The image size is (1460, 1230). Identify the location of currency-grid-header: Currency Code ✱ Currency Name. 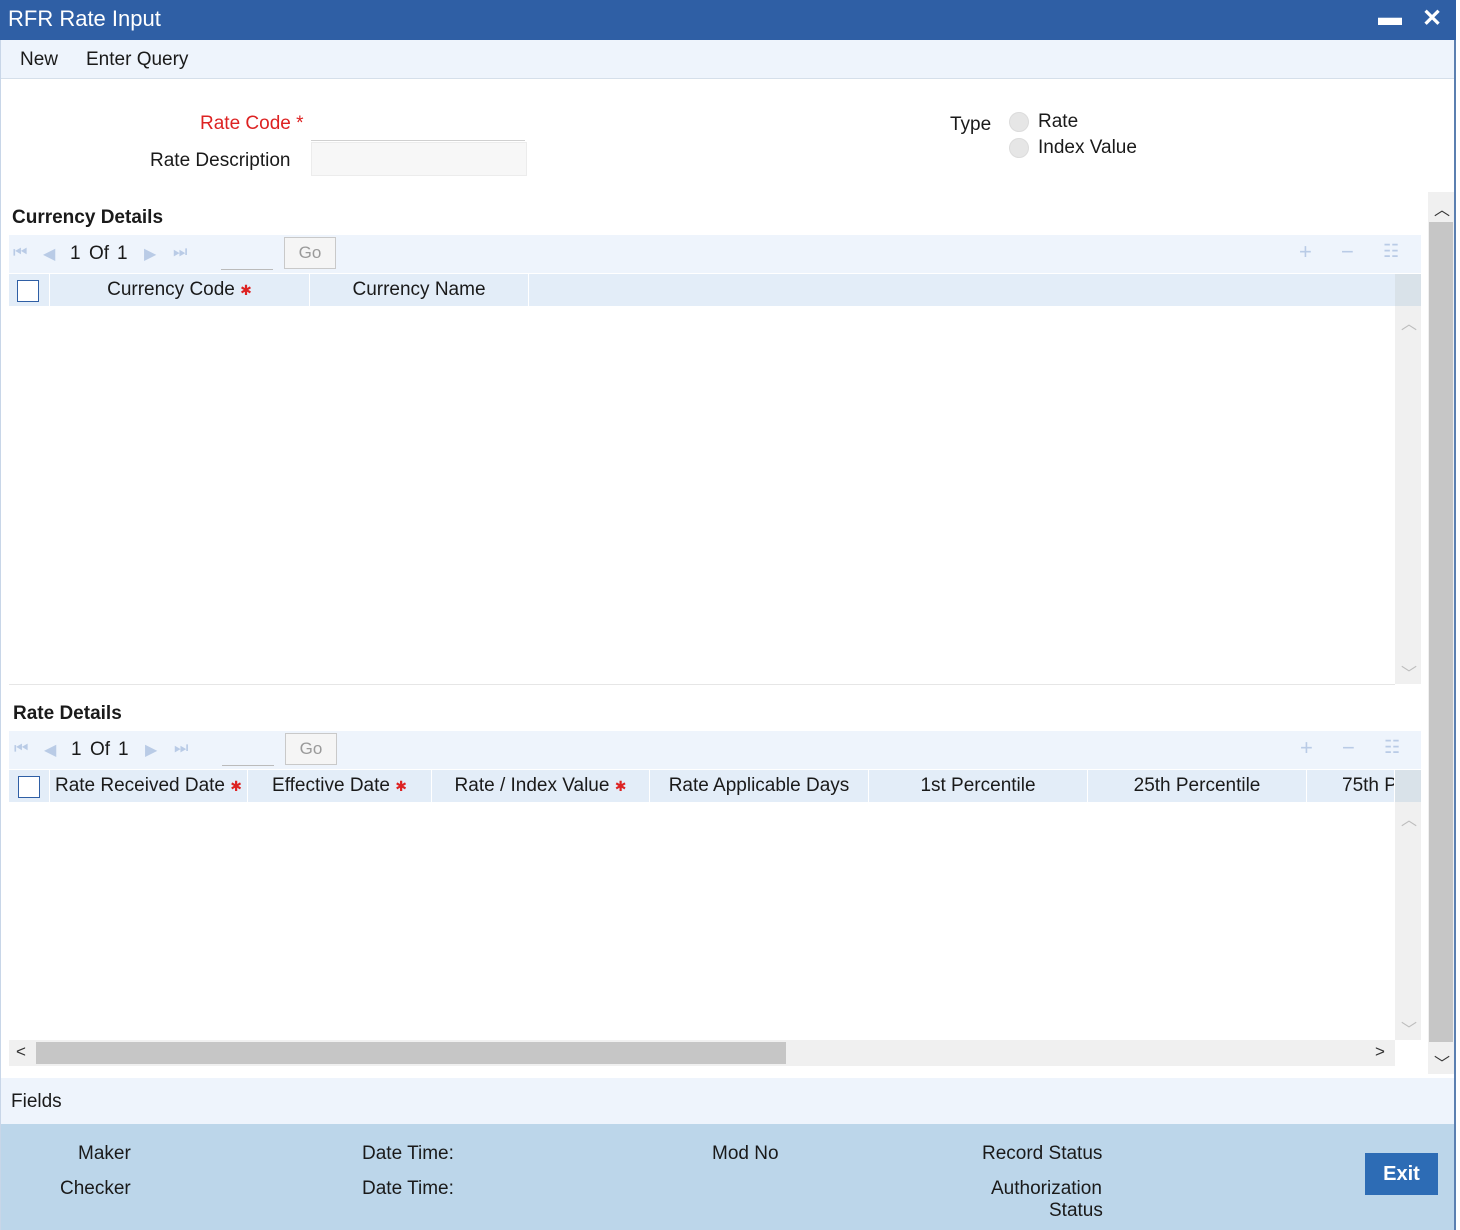
(715, 290).